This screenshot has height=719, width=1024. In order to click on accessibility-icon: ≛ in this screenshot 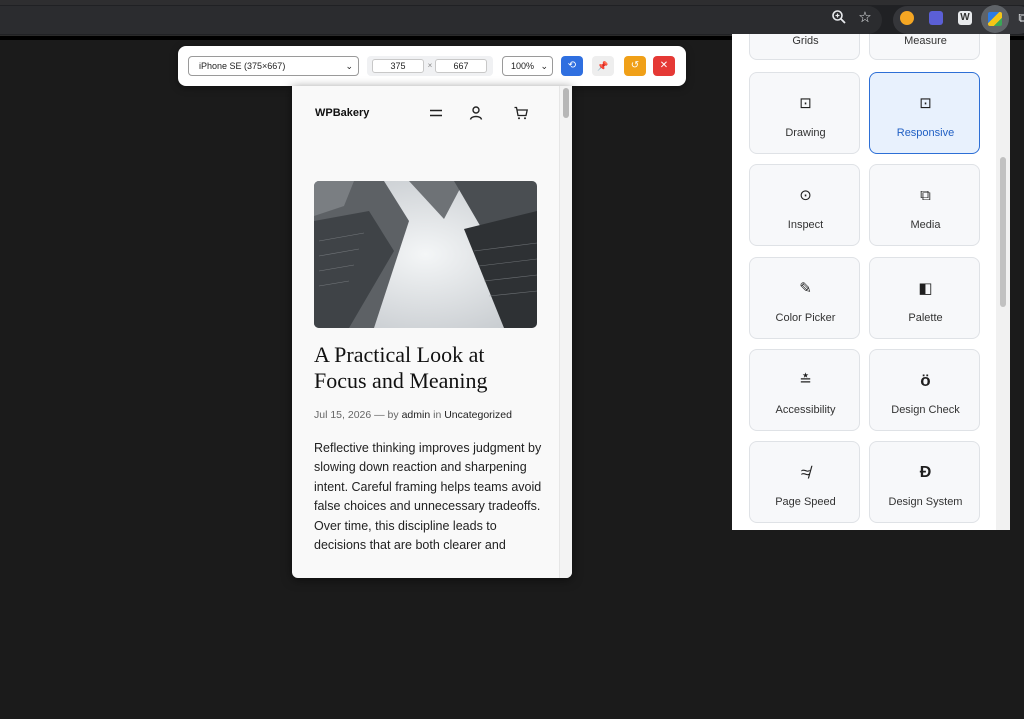, I will do `click(805, 380)`.